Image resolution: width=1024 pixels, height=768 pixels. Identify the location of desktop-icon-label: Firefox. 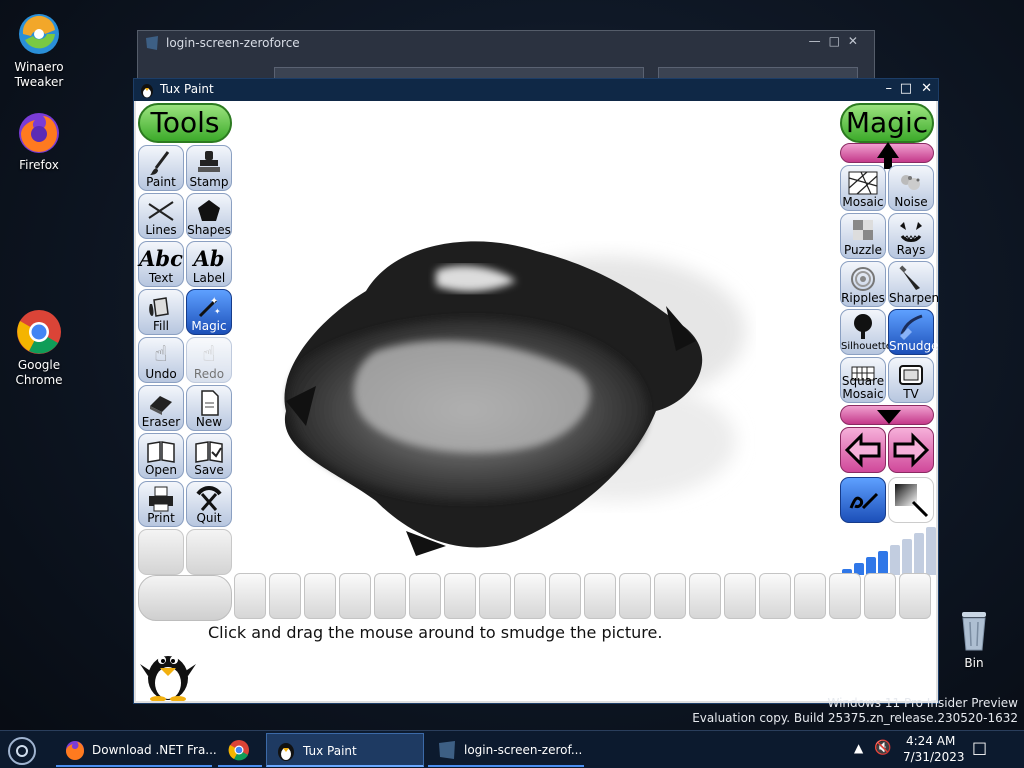
(39, 165).